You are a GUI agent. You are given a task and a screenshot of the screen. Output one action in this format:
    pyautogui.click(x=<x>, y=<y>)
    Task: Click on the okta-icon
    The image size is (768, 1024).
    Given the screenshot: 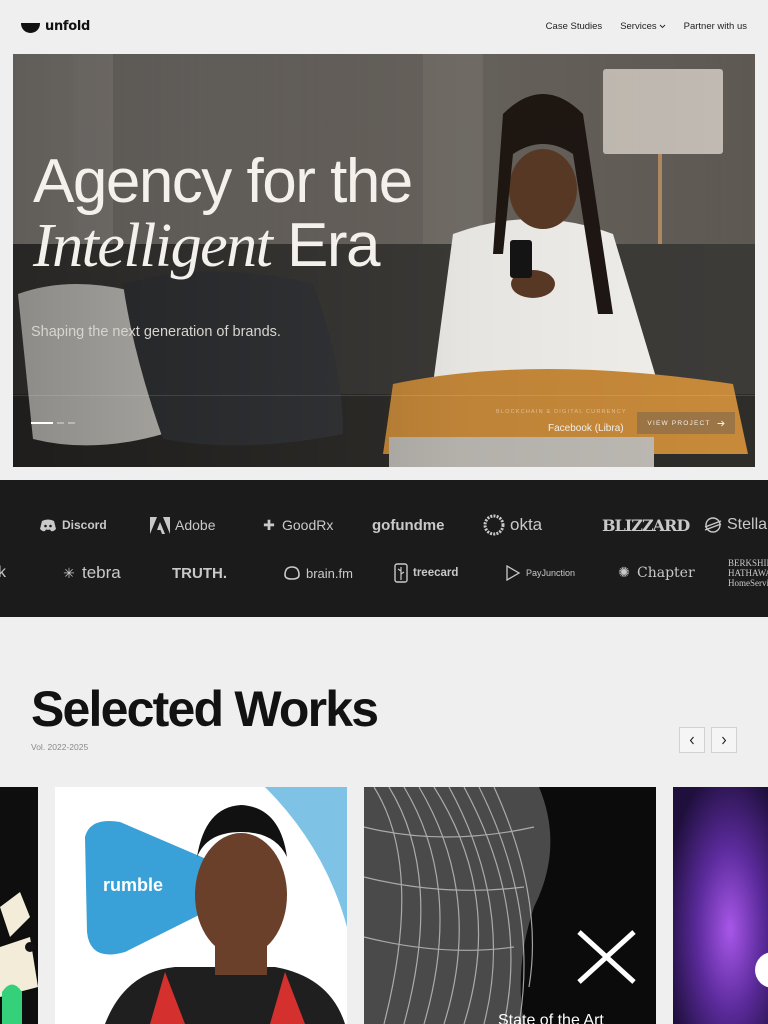 What is the action you would take?
    pyautogui.click(x=494, y=525)
    